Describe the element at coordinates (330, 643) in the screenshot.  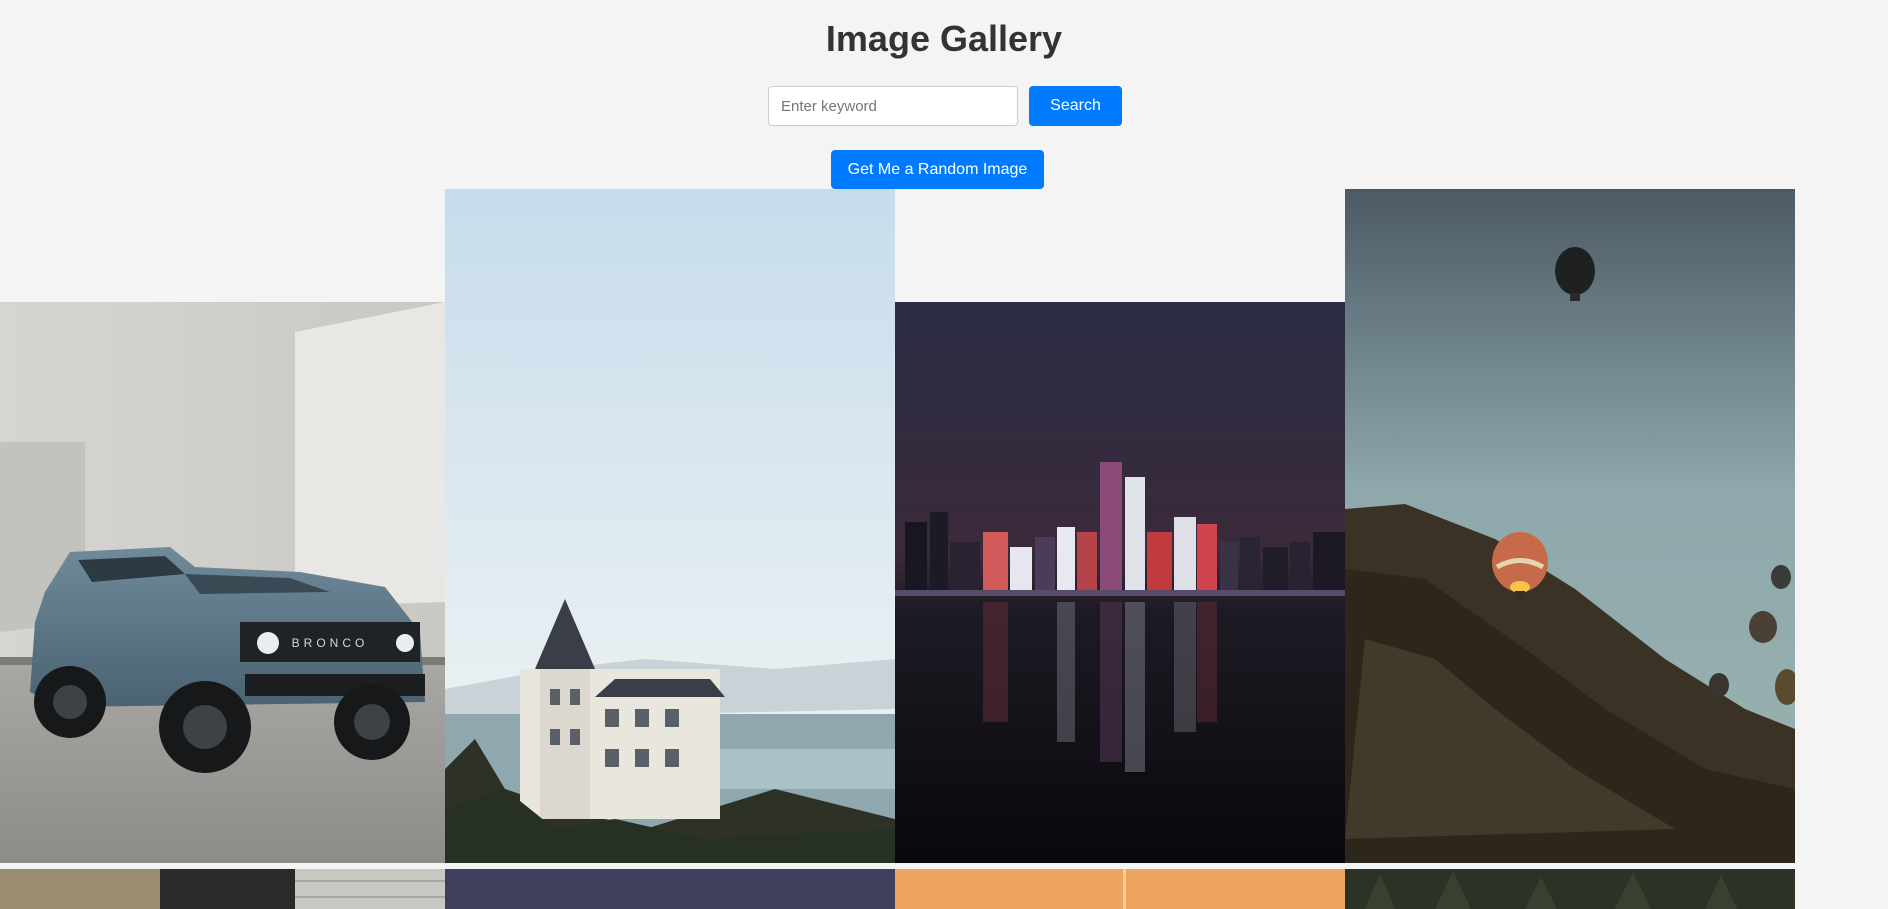
I see `svg-text: BRONCO` at that location.